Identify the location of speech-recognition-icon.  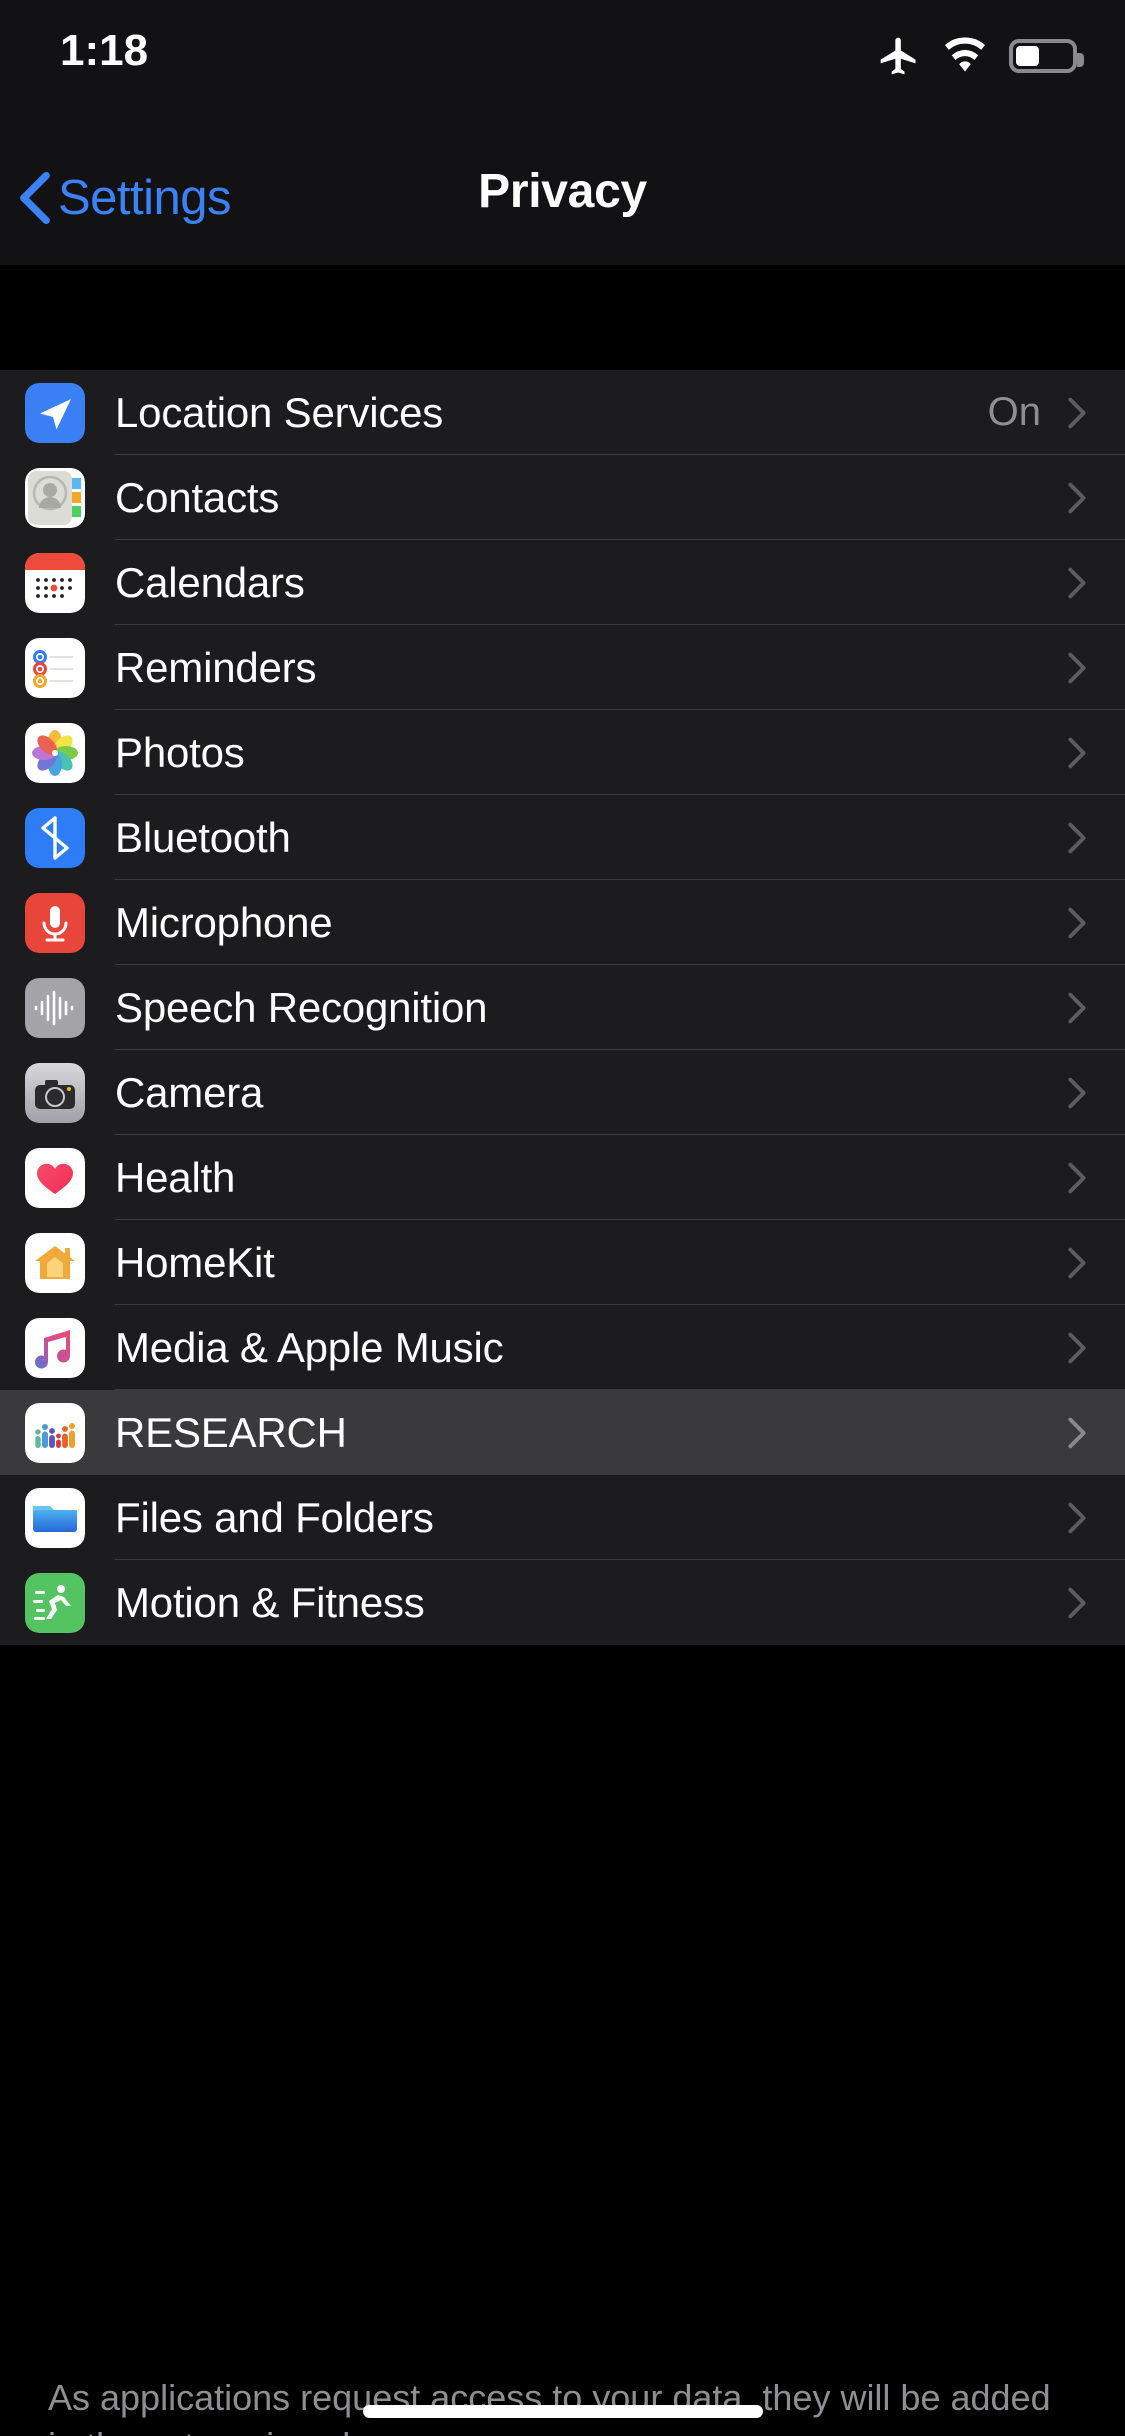
(55, 1007).